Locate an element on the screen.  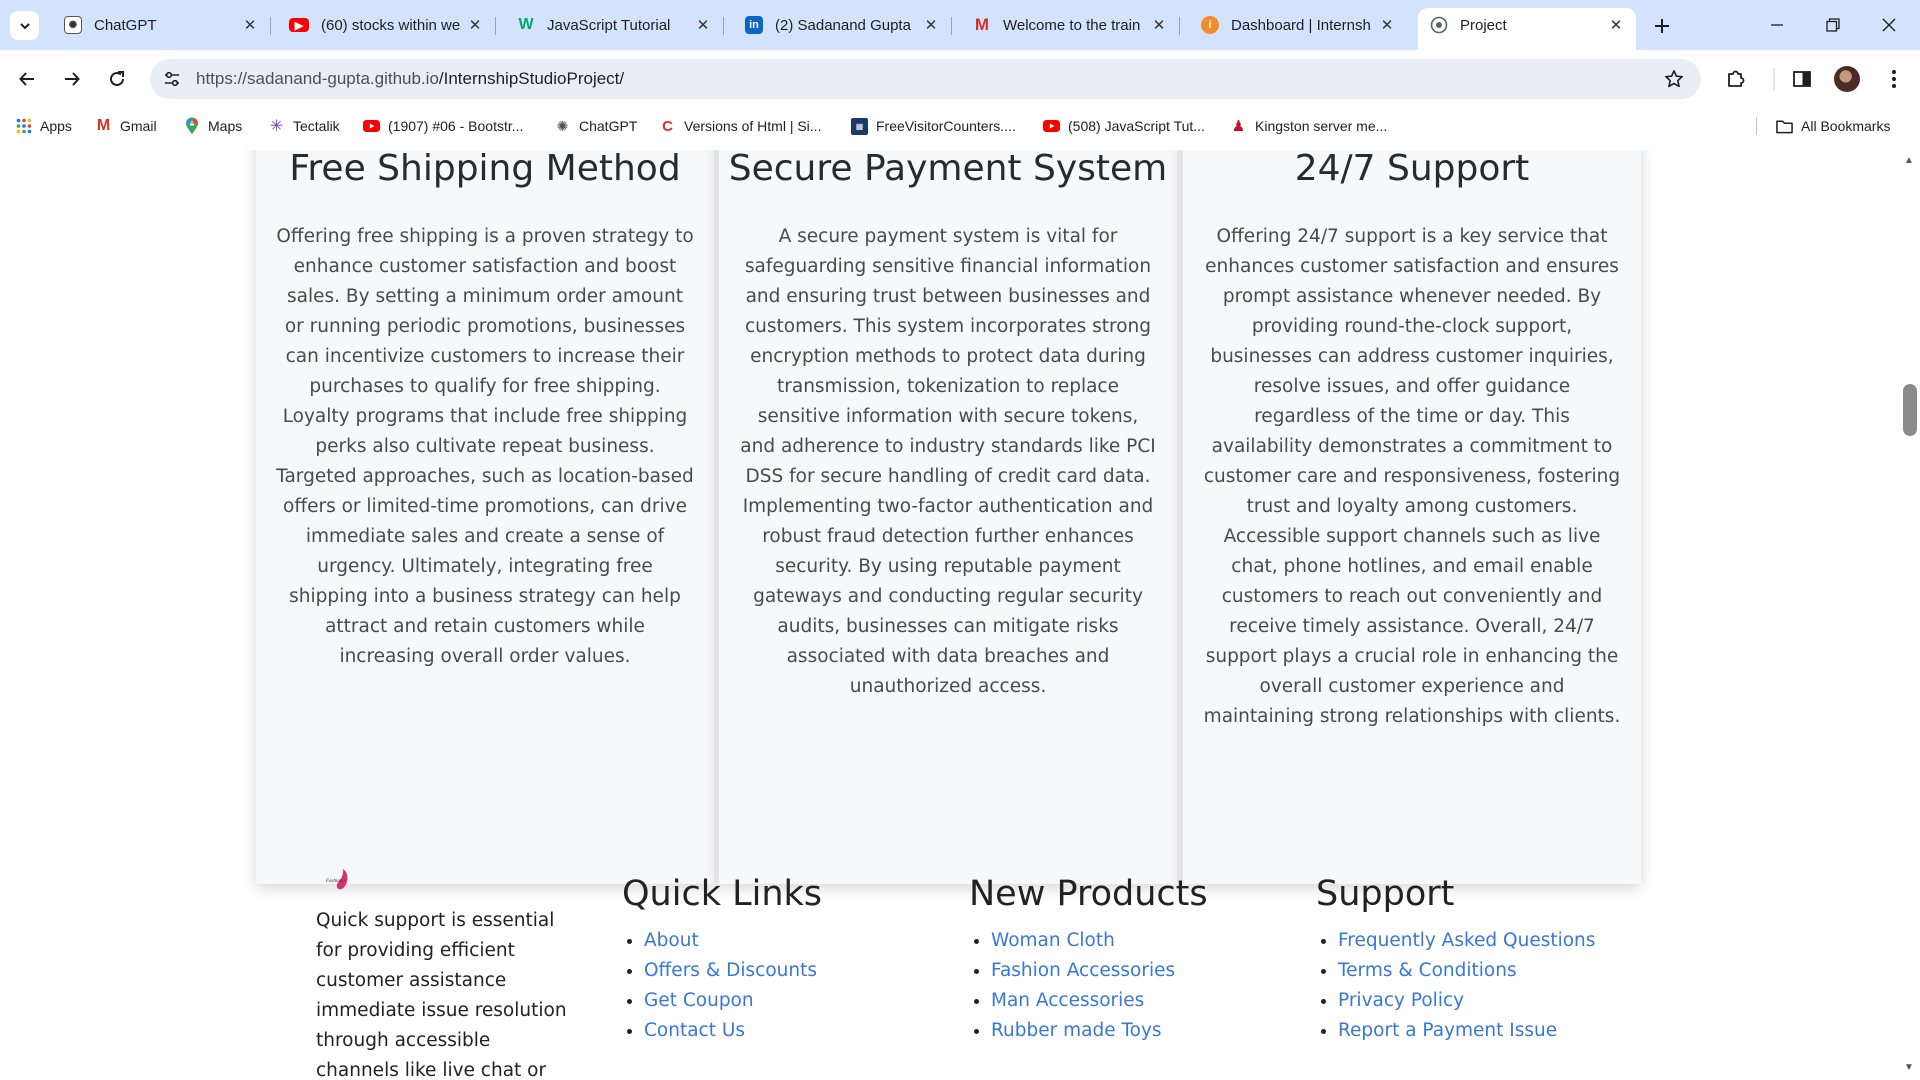
link-fashion-accessories: Fashion Accessories is located at coordinates (1083, 970).